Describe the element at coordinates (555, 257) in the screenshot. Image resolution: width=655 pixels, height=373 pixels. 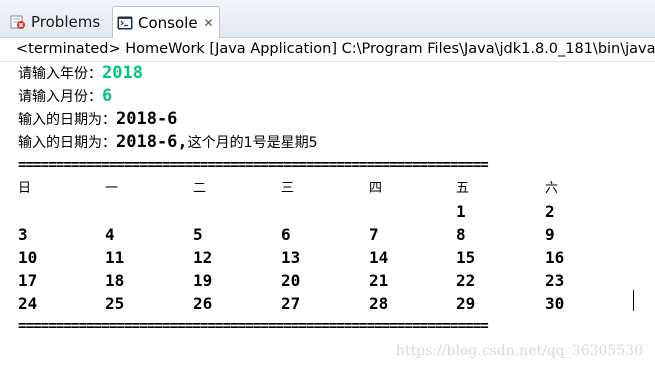
I see `day-cell: 16` at that location.